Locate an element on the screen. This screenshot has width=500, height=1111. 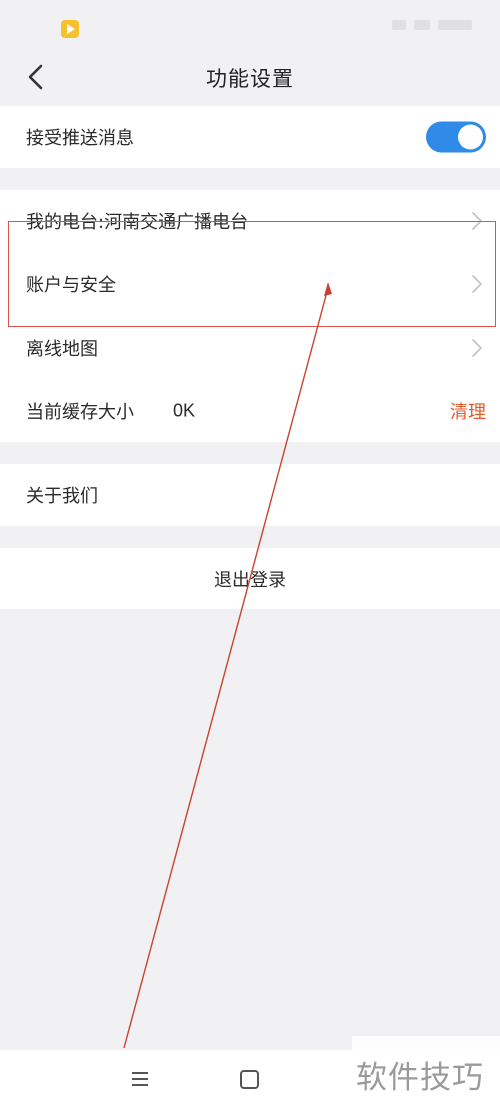
push-group: 接受推送消息 is located at coordinates (250, 137).